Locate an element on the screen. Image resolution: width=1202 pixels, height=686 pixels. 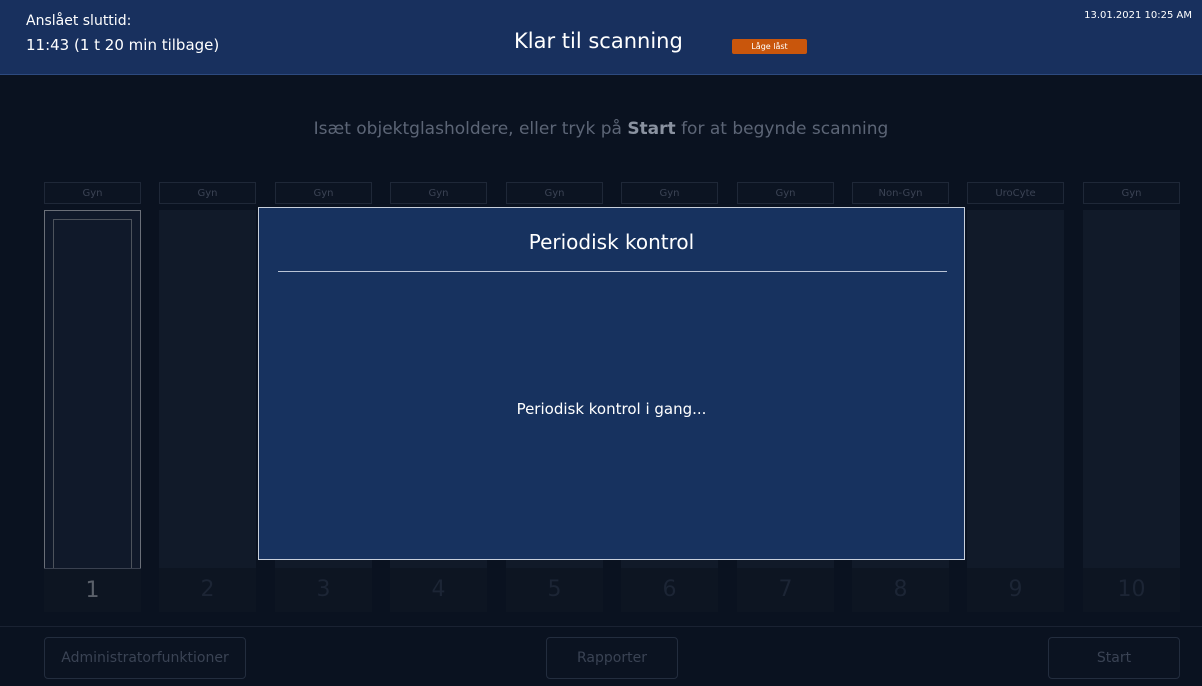
slide-holder-slot-9: UroCyte 9 is located at coordinates (1015, 397).